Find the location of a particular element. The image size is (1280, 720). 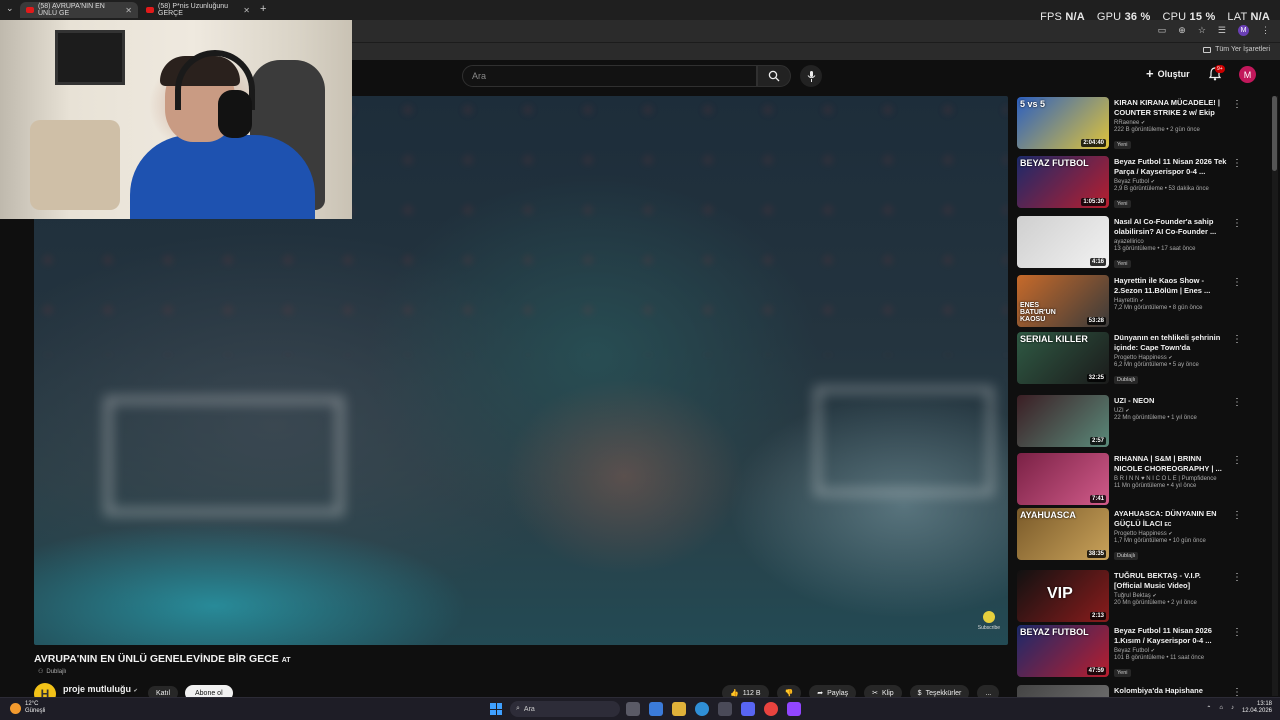

weather-text: 12°C Güneşli is located at coordinates (35, 708).